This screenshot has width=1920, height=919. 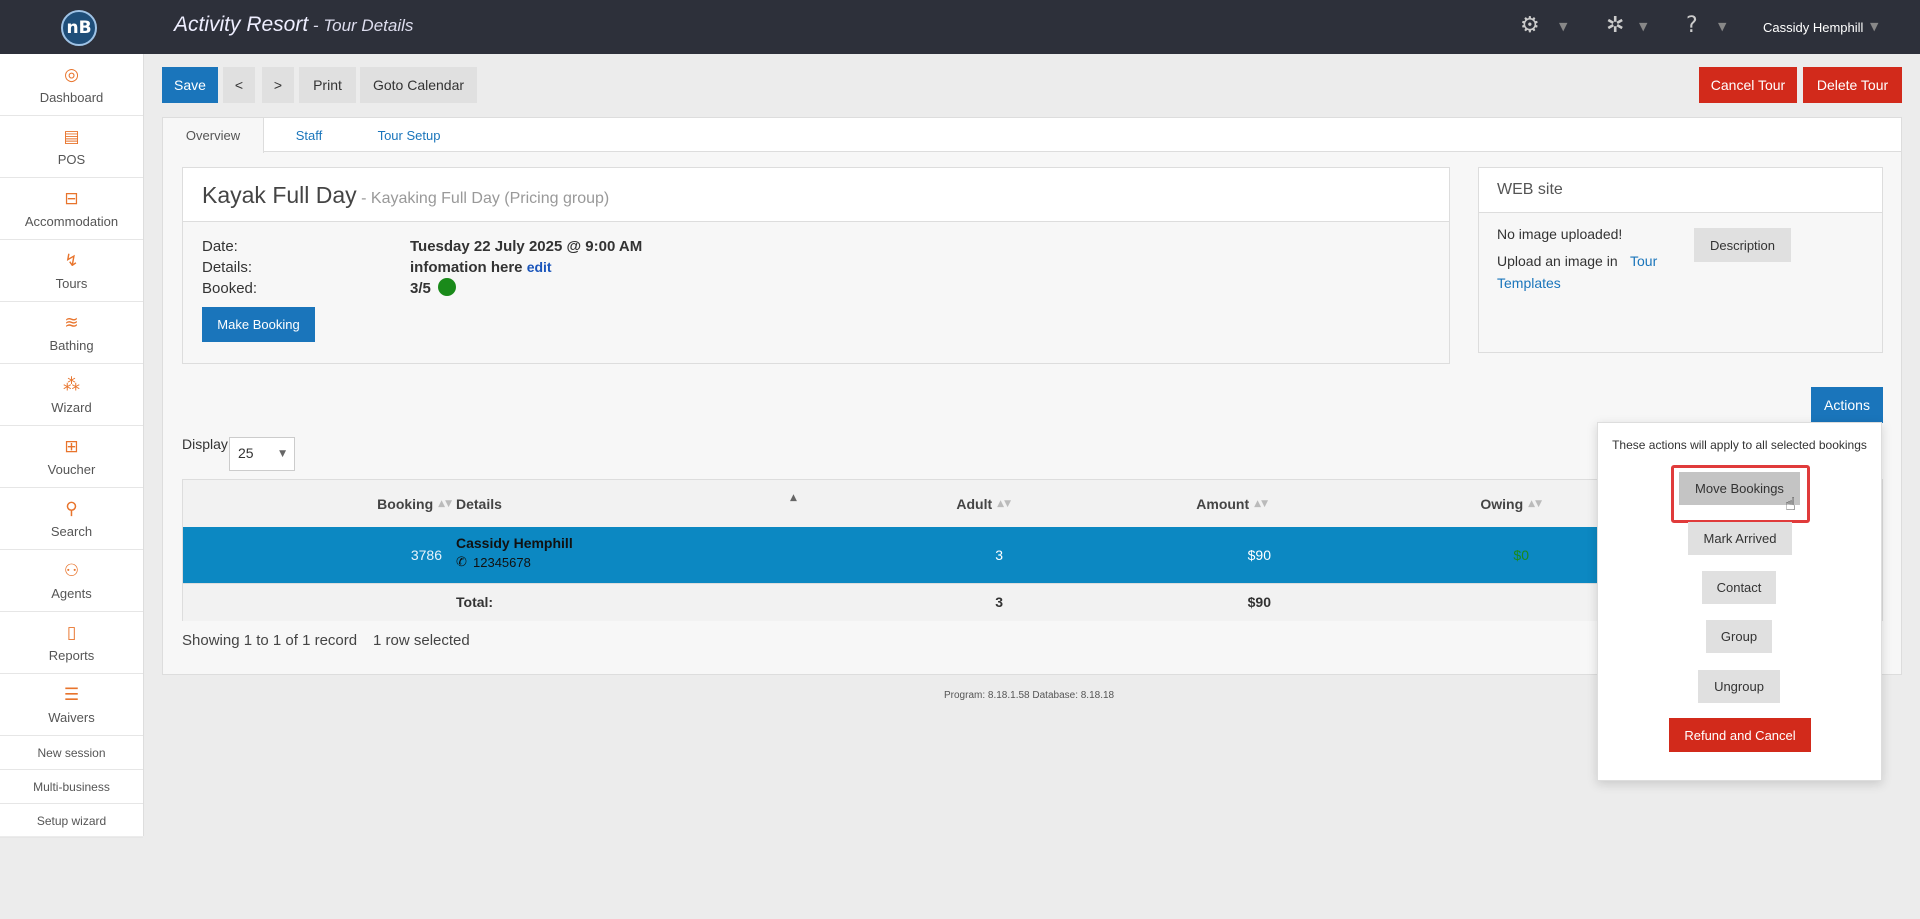 I want to click on ungroup-button: Ungroup, so click(x=1739, y=686).